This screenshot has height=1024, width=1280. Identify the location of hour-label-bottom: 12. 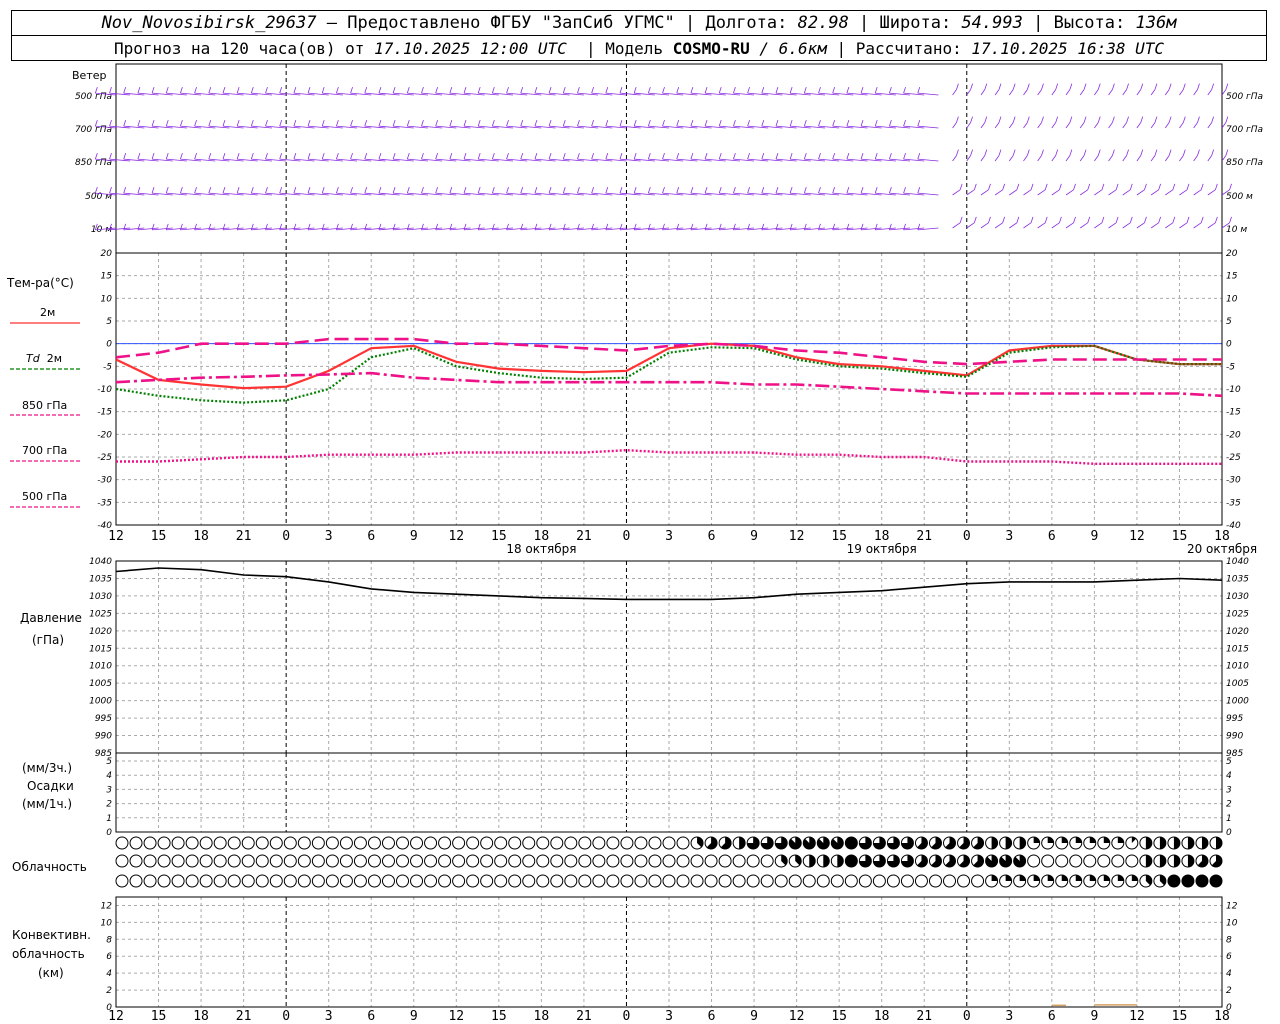
(797, 1016).